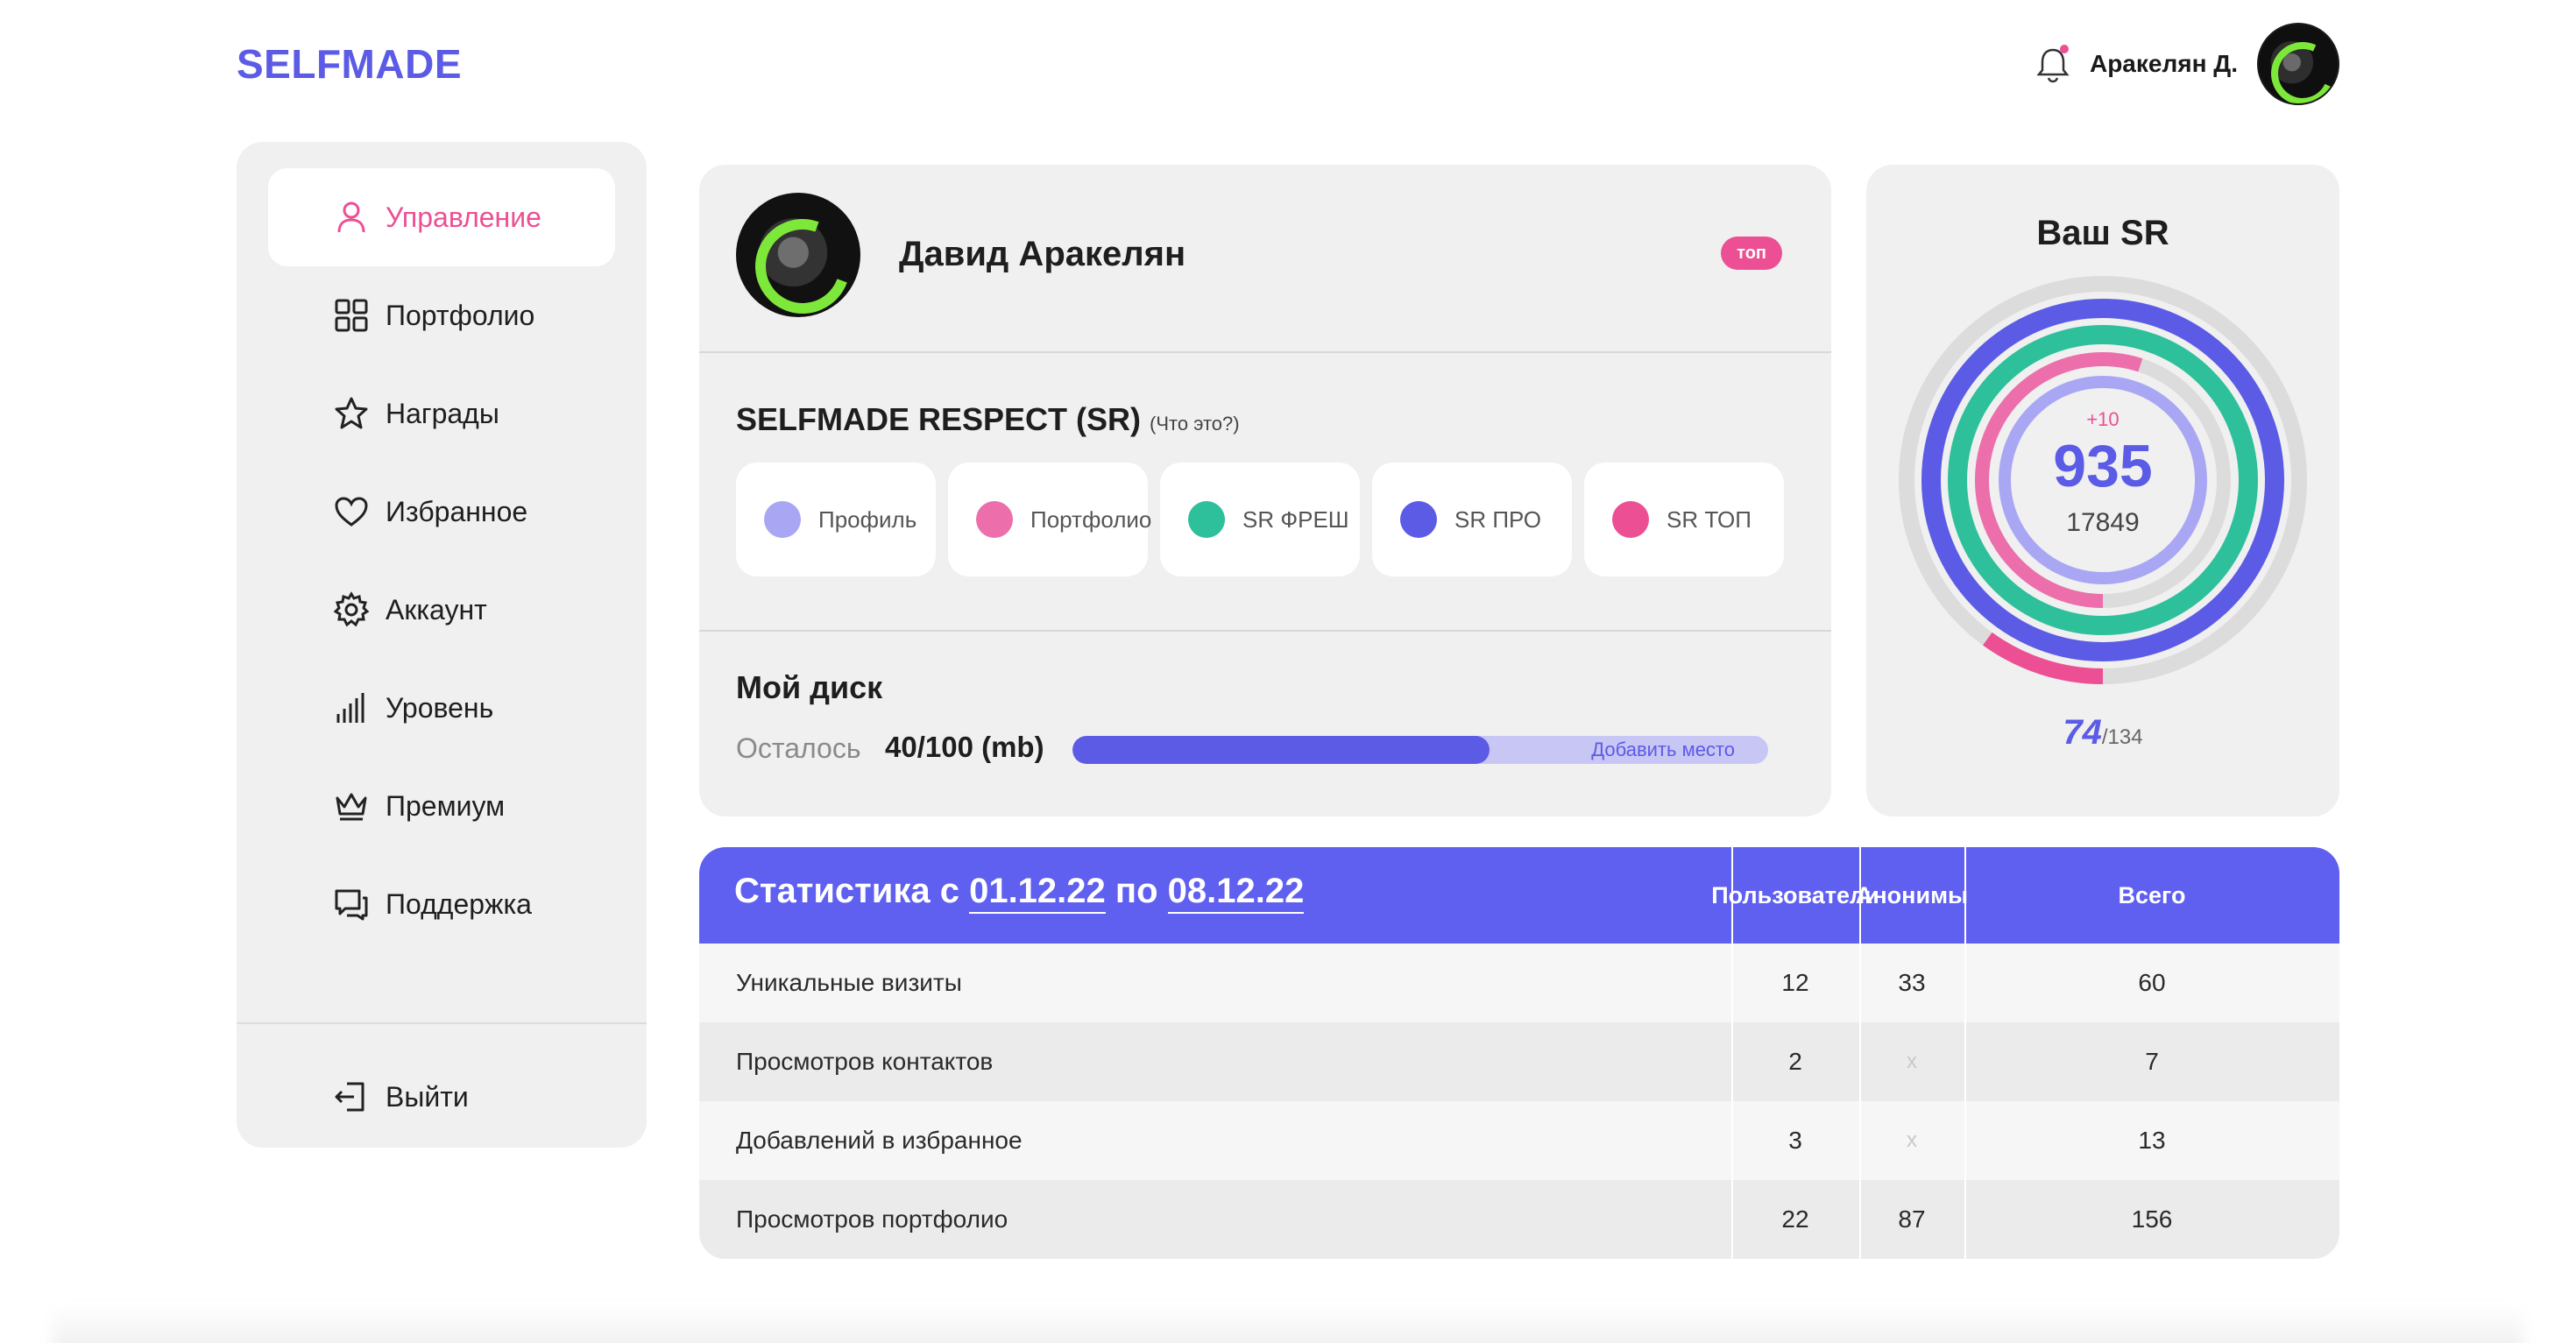 This screenshot has width=2576, height=1343. I want to click on sidebar-item-support: Поддержка, so click(441, 904).